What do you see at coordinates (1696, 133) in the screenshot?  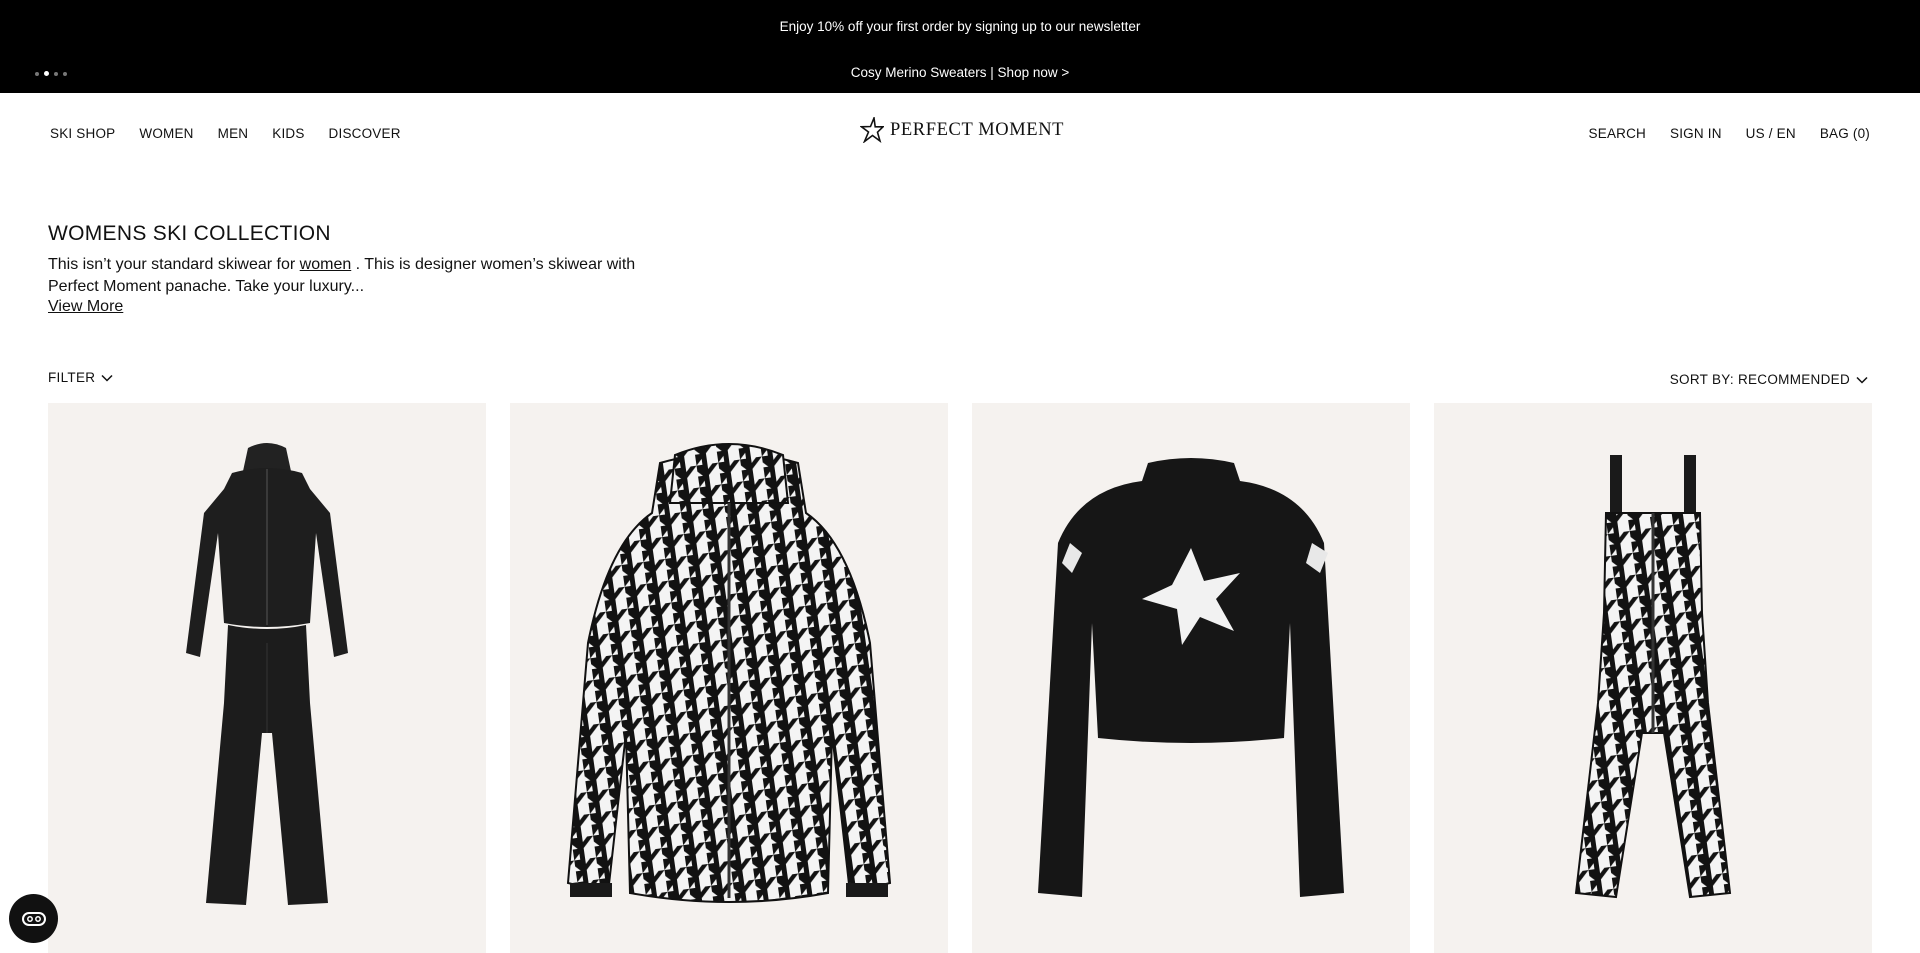 I see `sign-in-link: SIGN IN` at bounding box center [1696, 133].